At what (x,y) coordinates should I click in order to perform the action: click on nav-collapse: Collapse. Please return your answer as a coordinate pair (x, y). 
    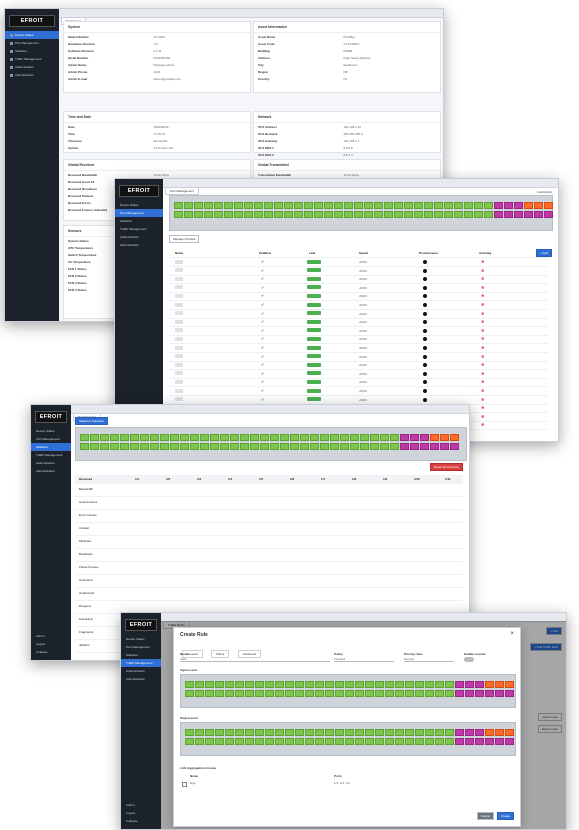
    Looking at the image, I should click on (51, 652).